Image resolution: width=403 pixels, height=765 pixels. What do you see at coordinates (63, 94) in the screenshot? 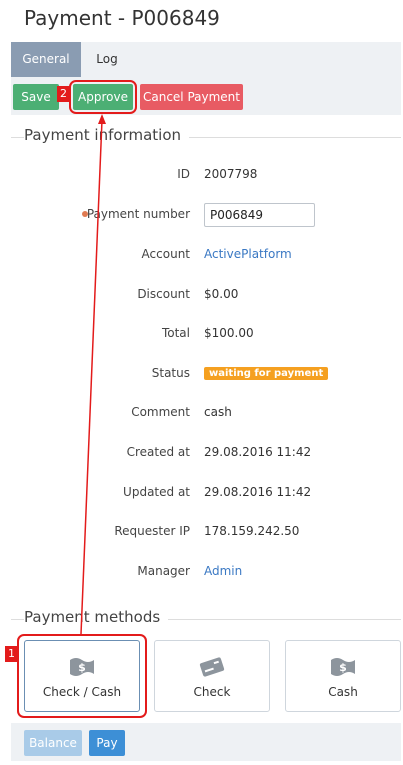
I see `annotation-marker-2: 2` at bounding box center [63, 94].